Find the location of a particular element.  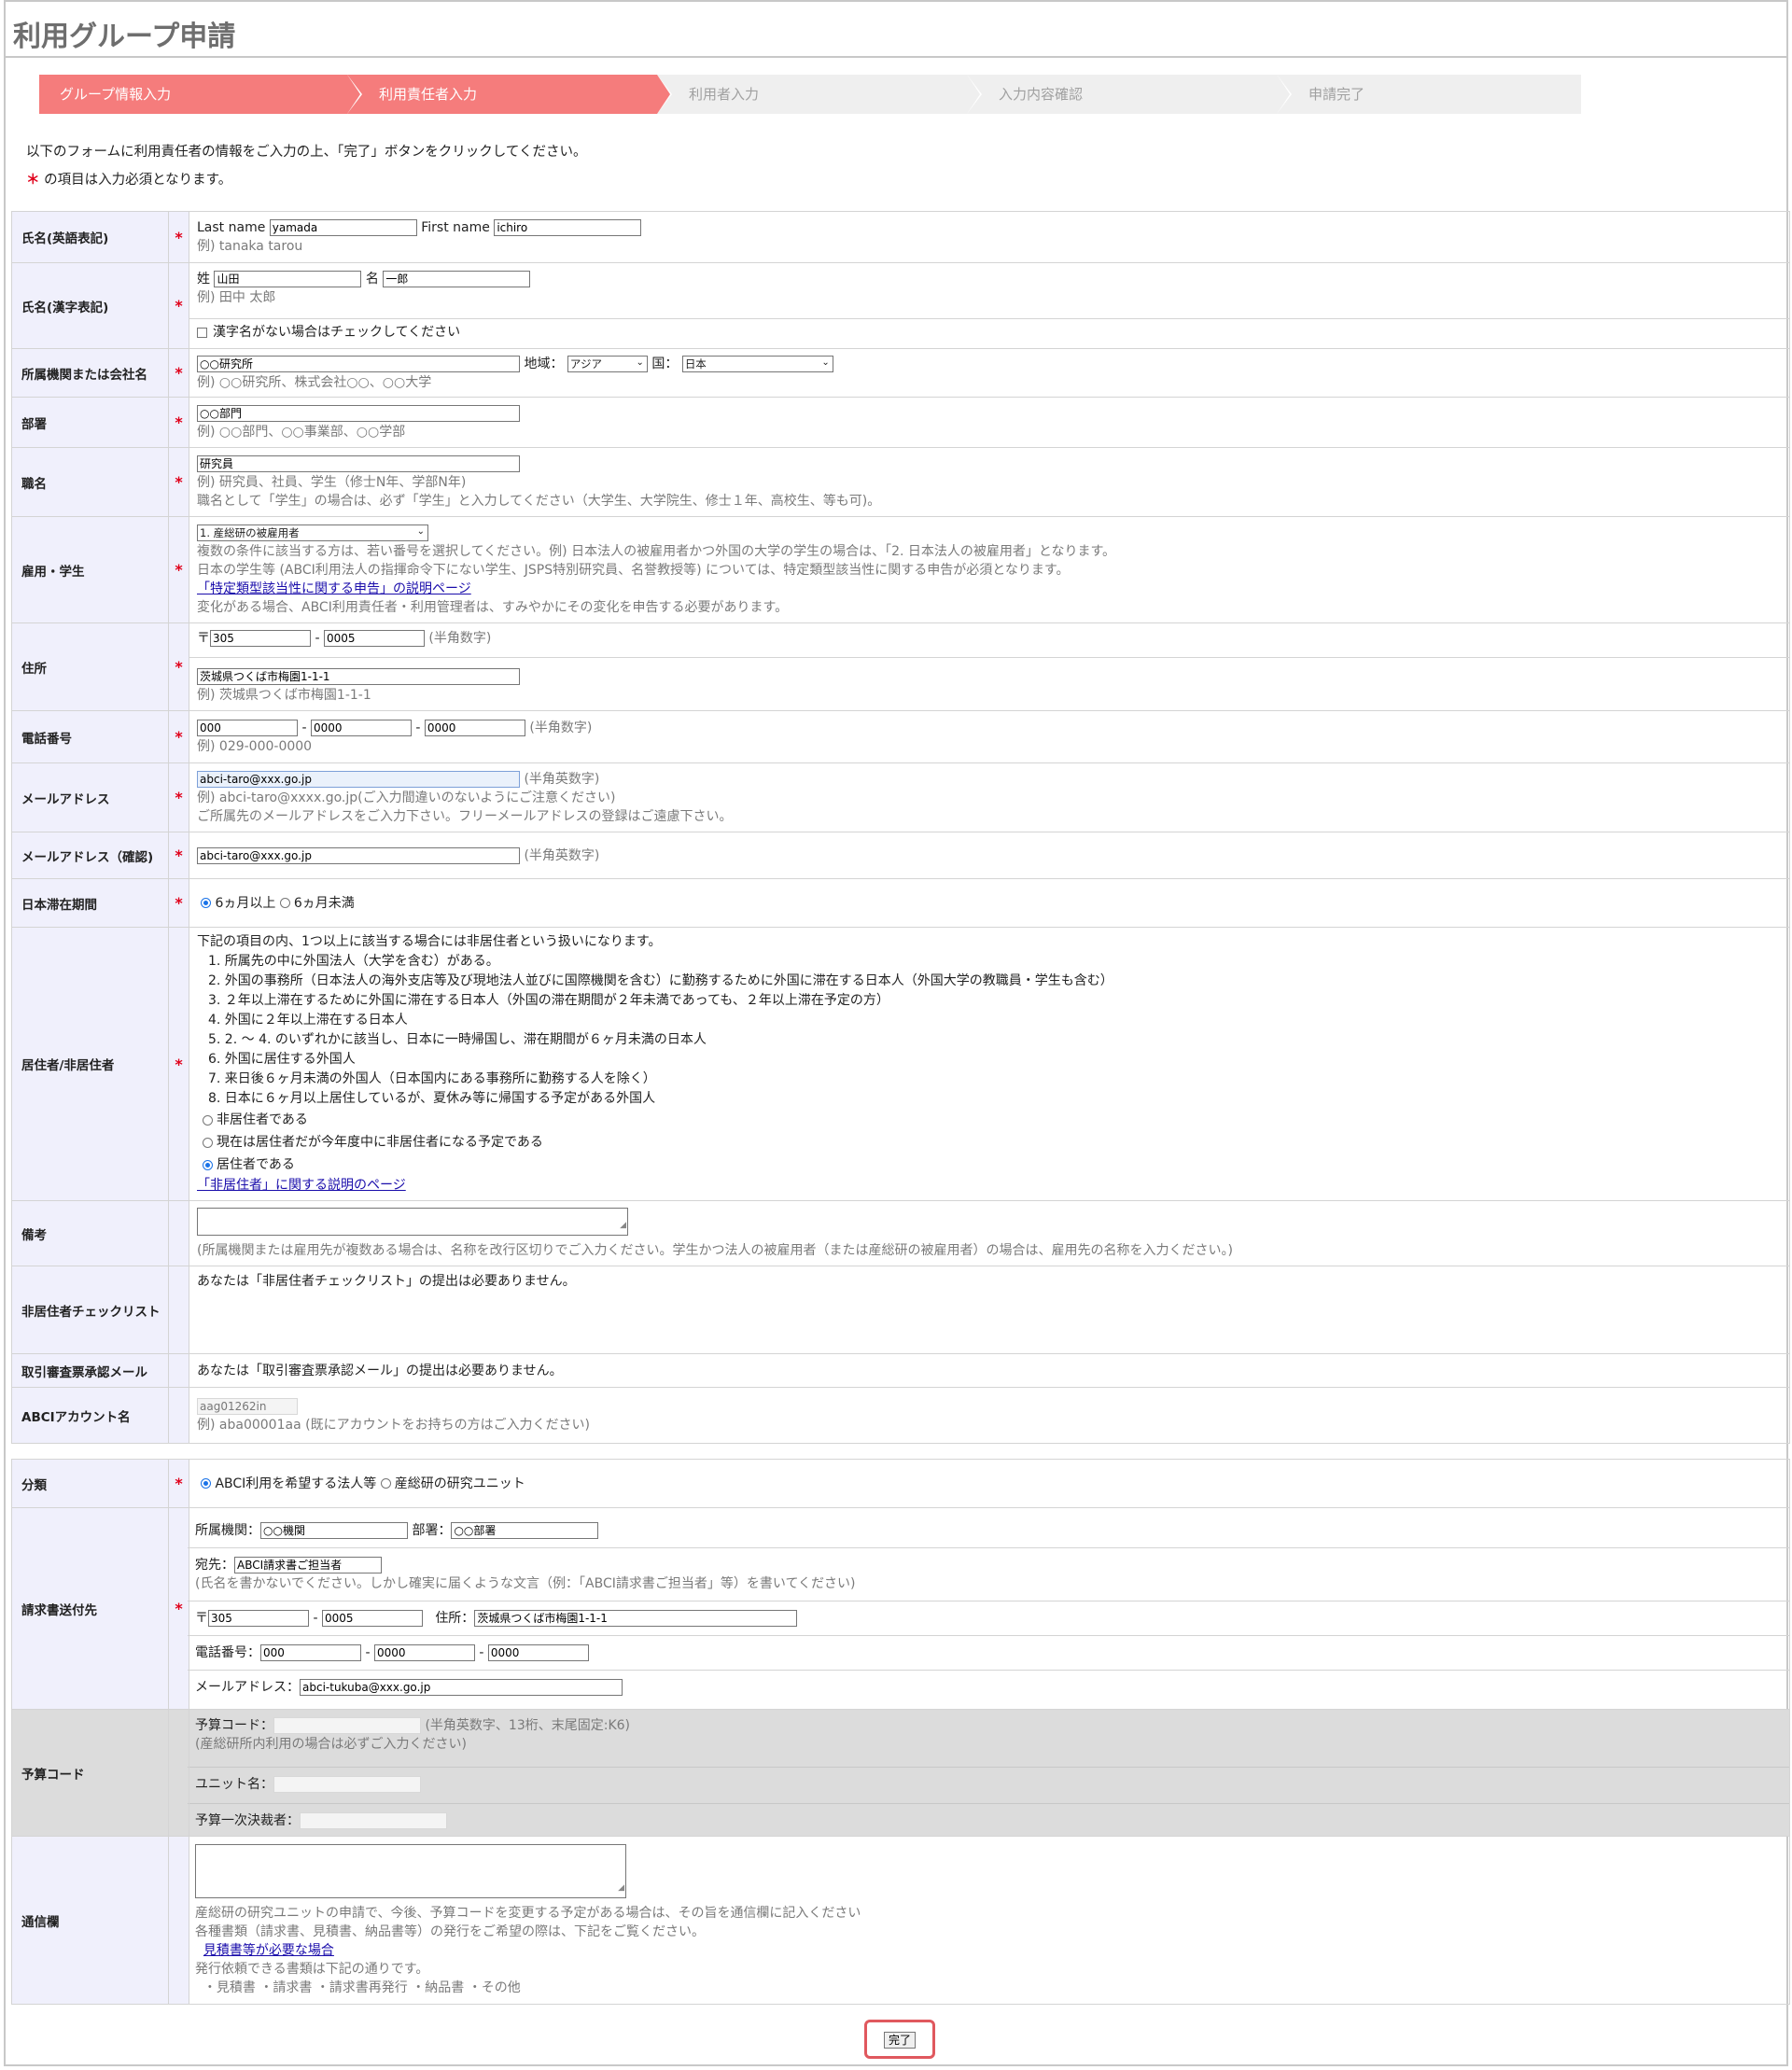

hint-text: (半角英数字) is located at coordinates (562, 779).